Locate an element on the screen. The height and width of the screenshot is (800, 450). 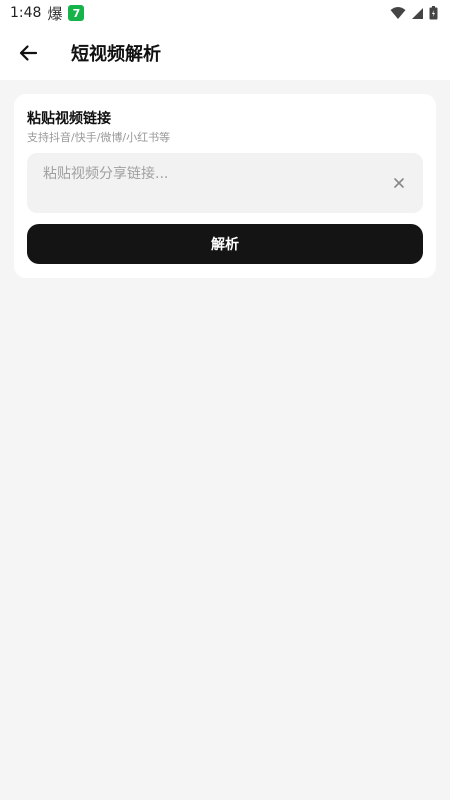
app-bar: 短视频解析 is located at coordinates (225, 53).